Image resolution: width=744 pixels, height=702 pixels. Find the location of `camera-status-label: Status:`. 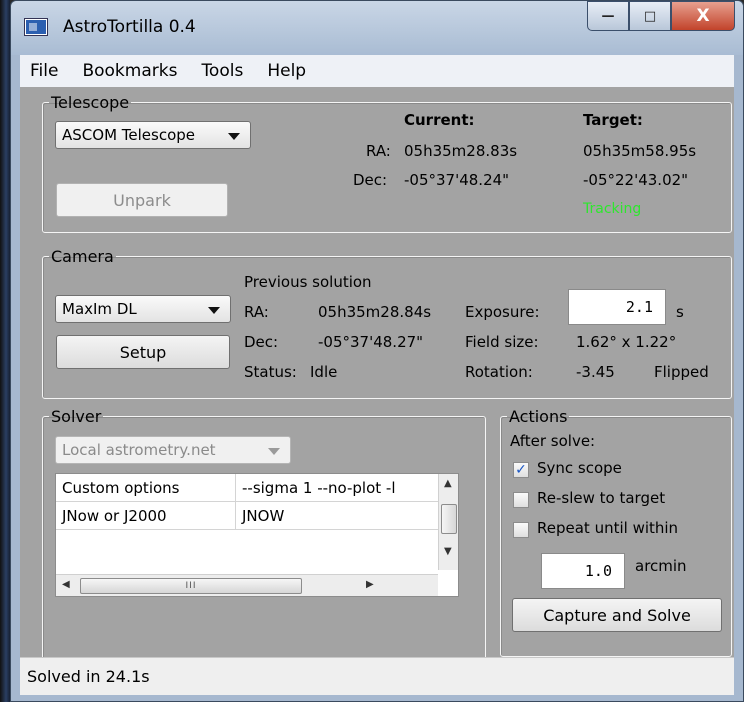

camera-status-label: Status: is located at coordinates (270, 372).